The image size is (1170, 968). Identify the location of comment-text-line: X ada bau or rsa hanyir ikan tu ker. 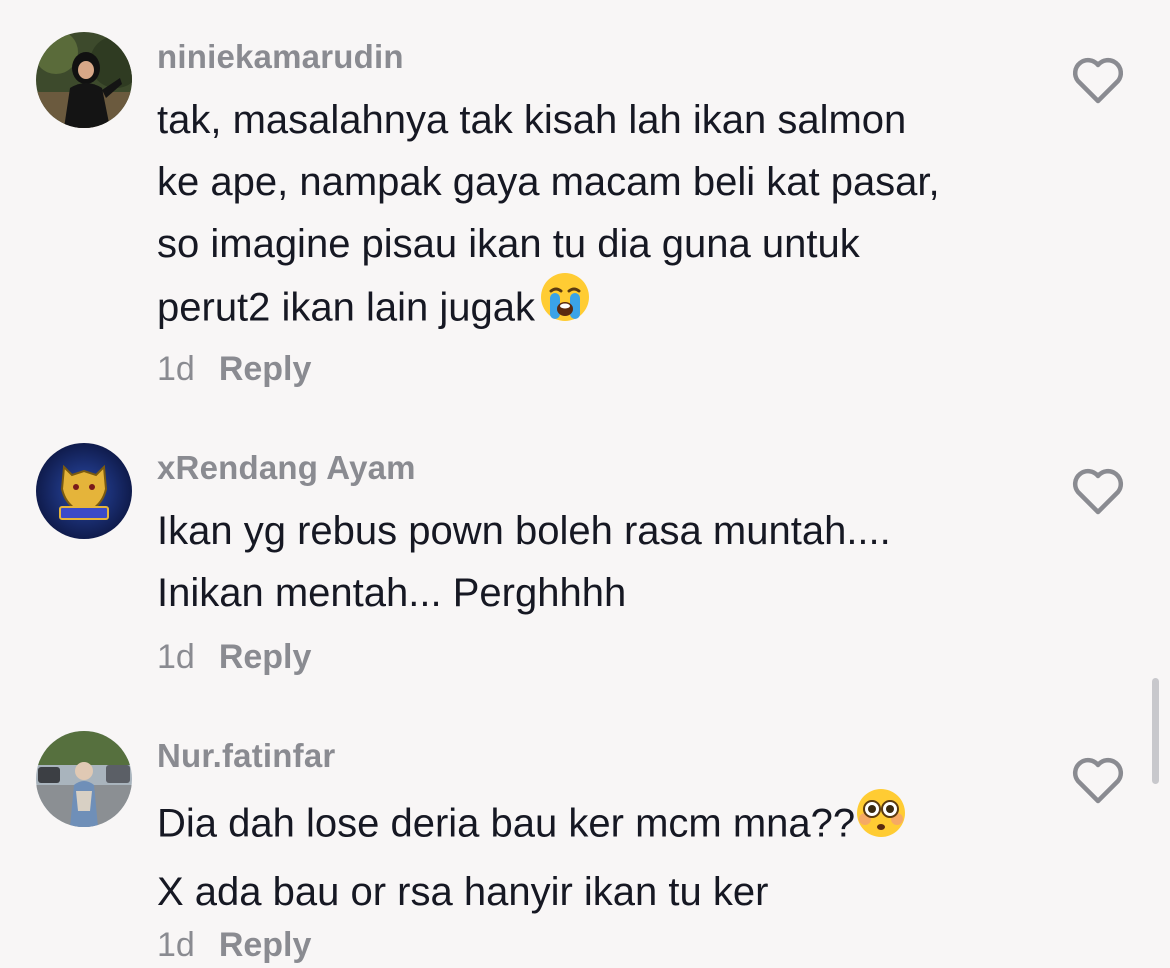
(463, 892).